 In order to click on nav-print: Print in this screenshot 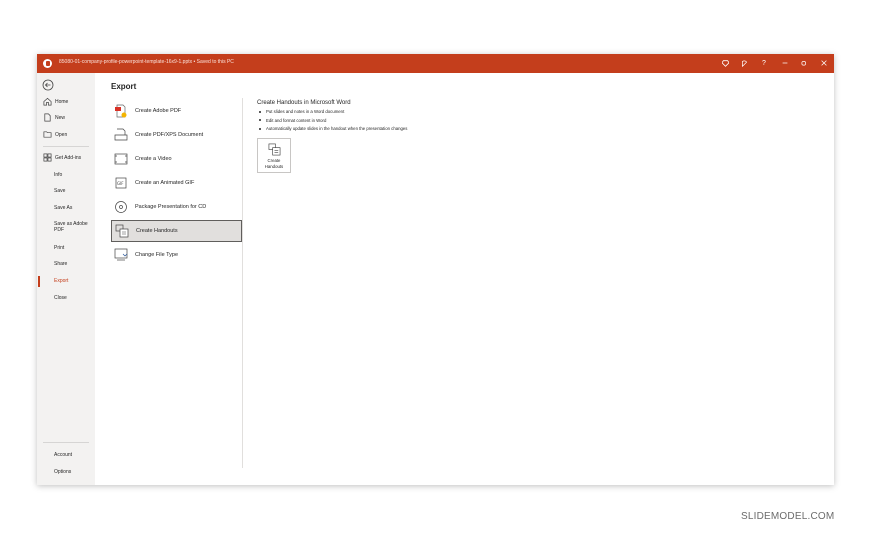, I will do `click(79, 247)`.